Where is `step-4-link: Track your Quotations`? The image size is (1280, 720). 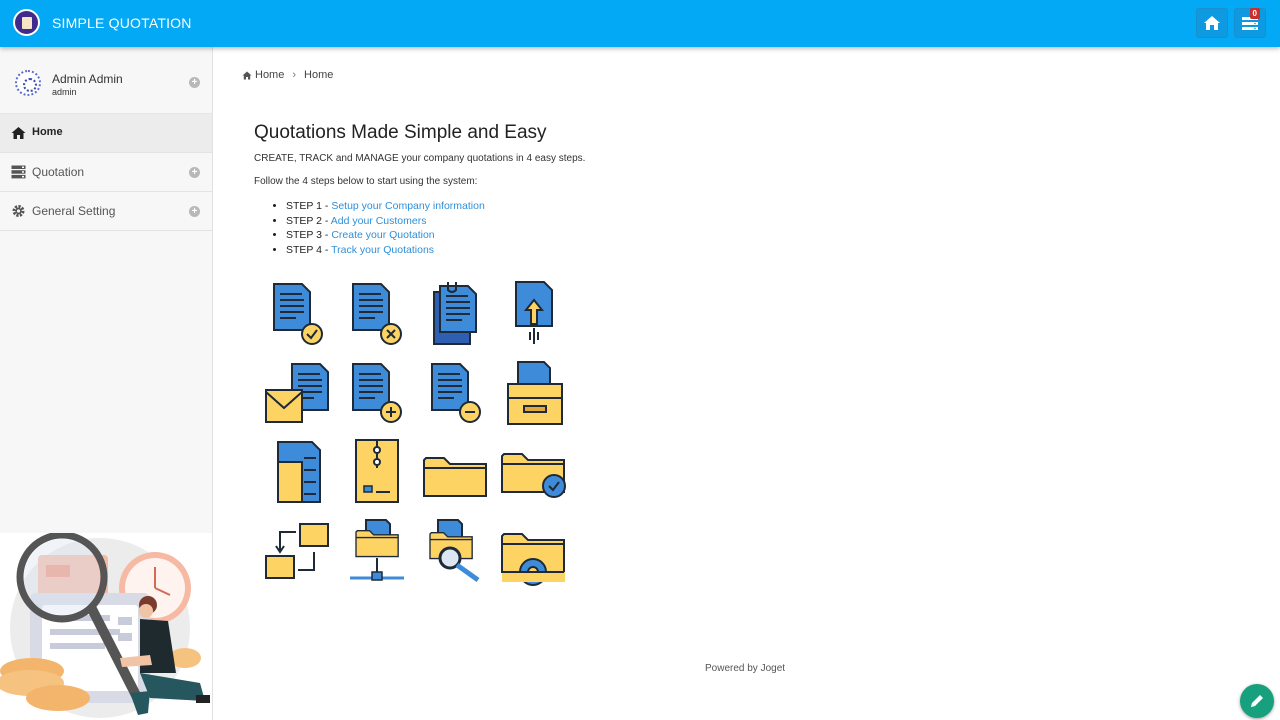
step-4-link: Track your Quotations is located at coordinates (382, 250).